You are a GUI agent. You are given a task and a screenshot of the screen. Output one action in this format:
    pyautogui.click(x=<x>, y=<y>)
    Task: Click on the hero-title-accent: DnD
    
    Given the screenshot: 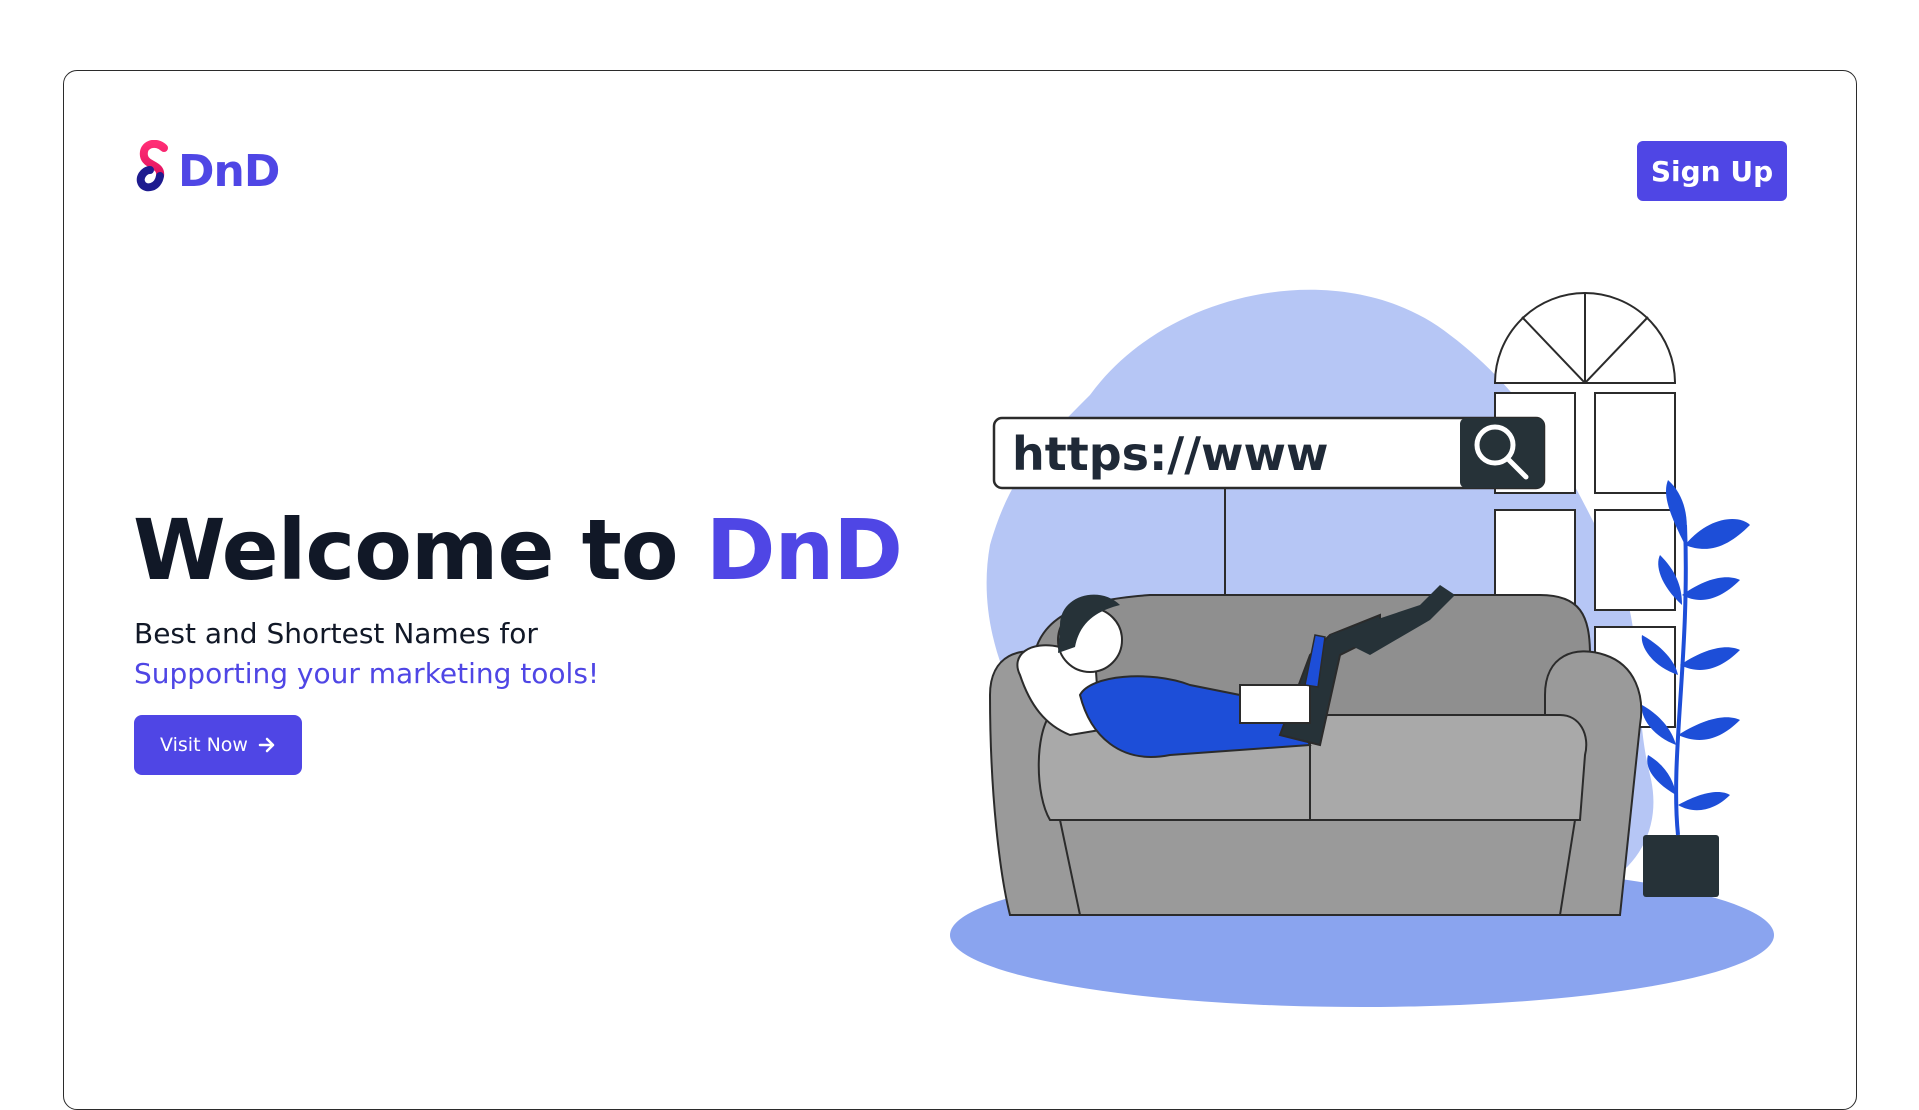 What is the action you would take?
    pyautogui.click(x=804, y=550)
    